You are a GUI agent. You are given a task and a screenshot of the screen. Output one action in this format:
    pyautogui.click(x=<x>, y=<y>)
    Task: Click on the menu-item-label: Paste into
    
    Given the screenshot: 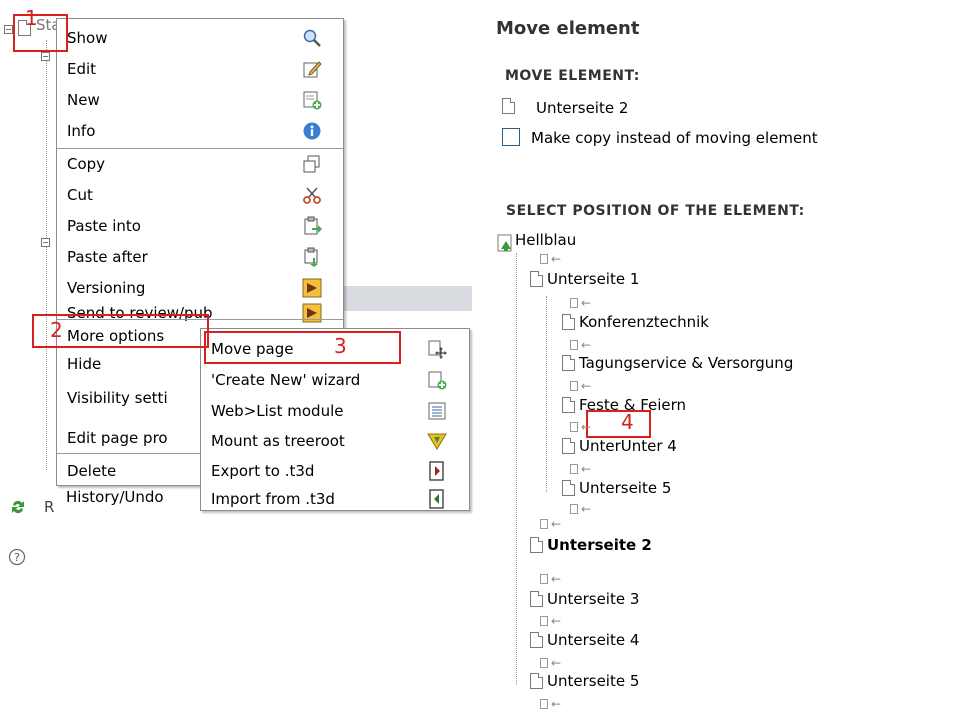 What is the action you would take?
    pyautogui.click(x=104, y=226)
    